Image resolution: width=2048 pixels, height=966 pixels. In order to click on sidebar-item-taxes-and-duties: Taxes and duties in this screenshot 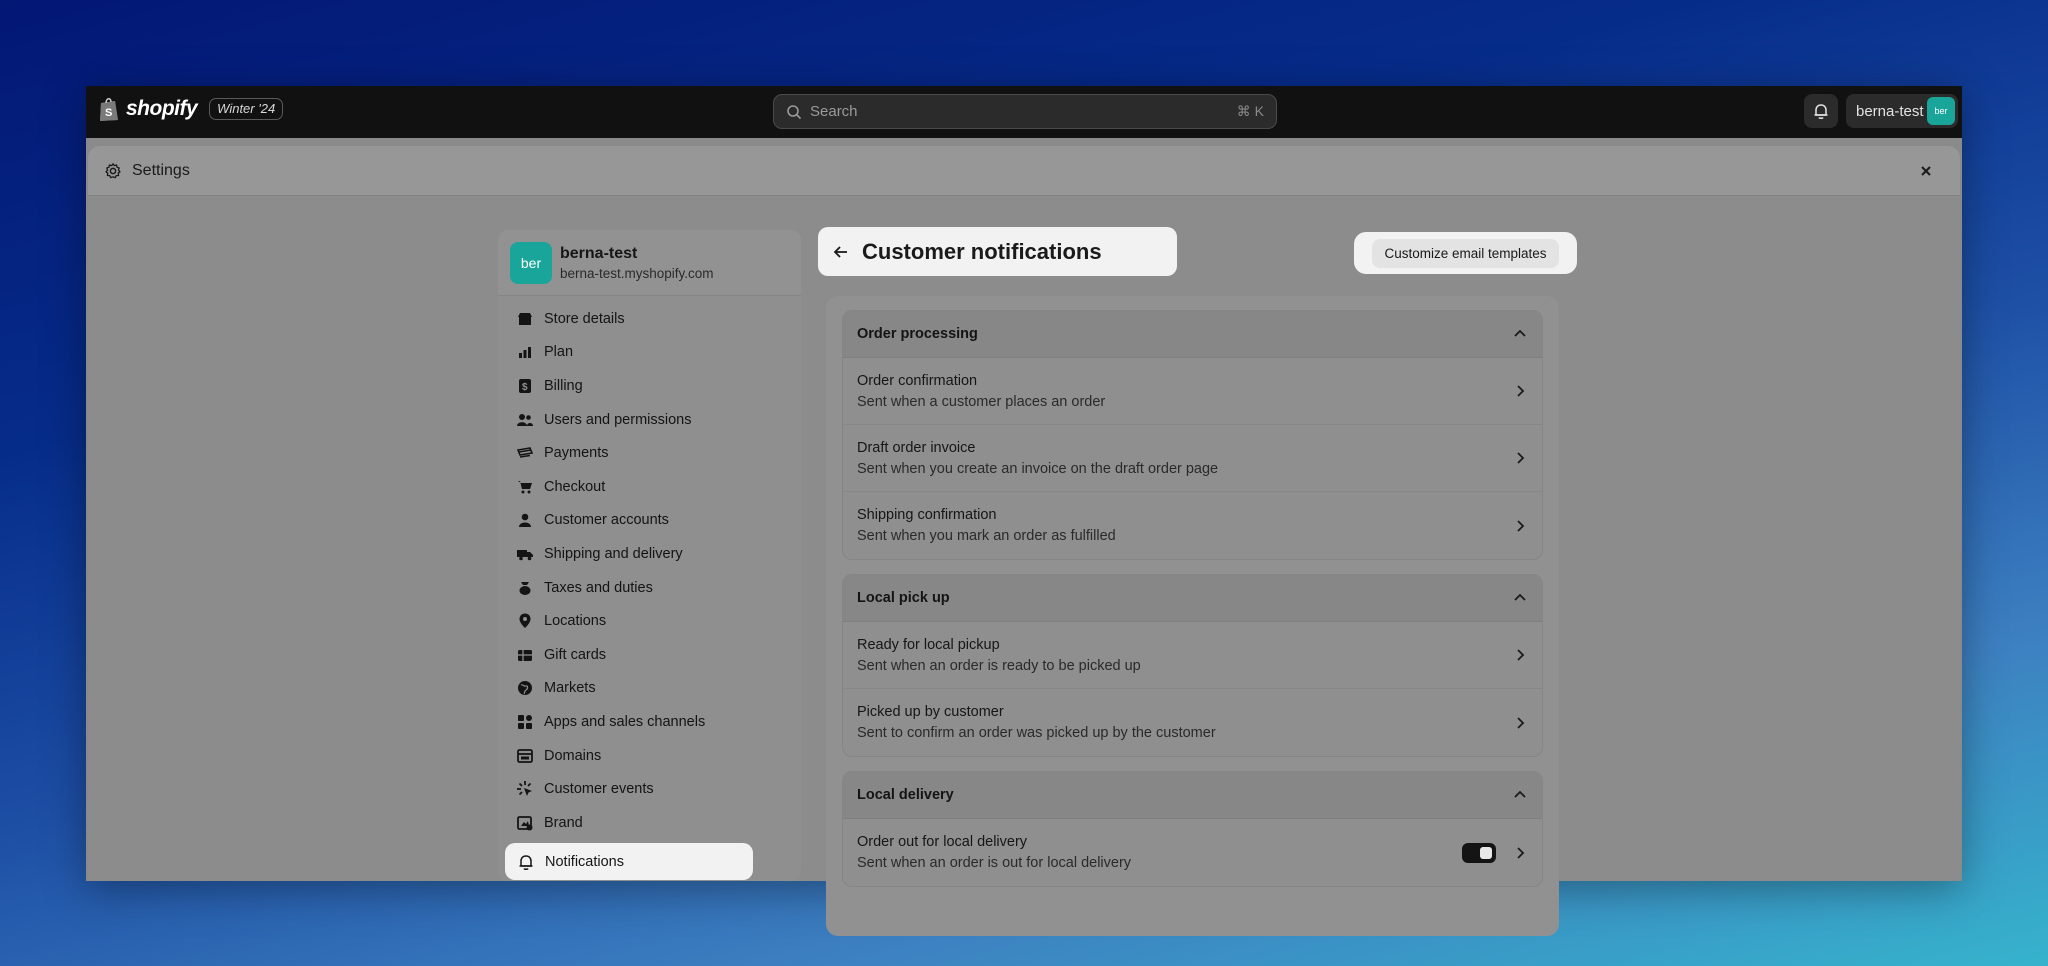, I will do `click(649, 588)`.